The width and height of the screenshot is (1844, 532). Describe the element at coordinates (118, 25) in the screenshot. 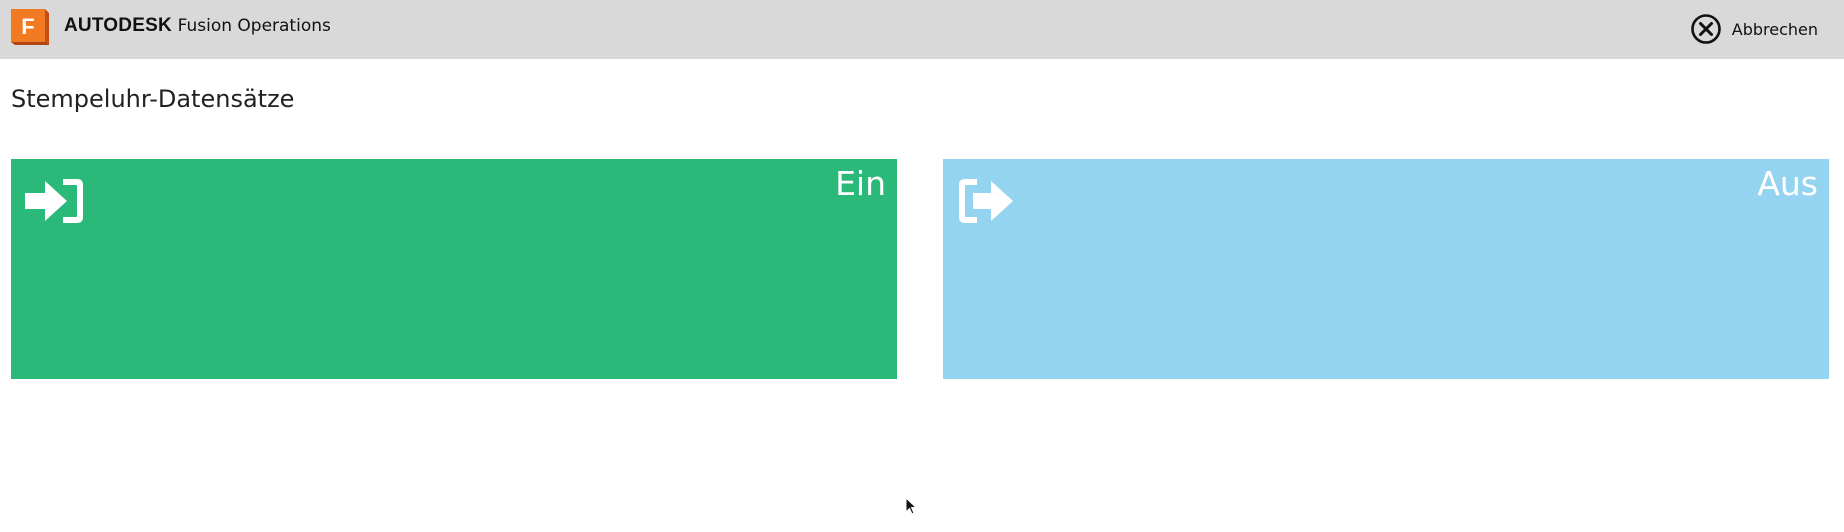

I see `brand-name: AUTODESK` at that location.